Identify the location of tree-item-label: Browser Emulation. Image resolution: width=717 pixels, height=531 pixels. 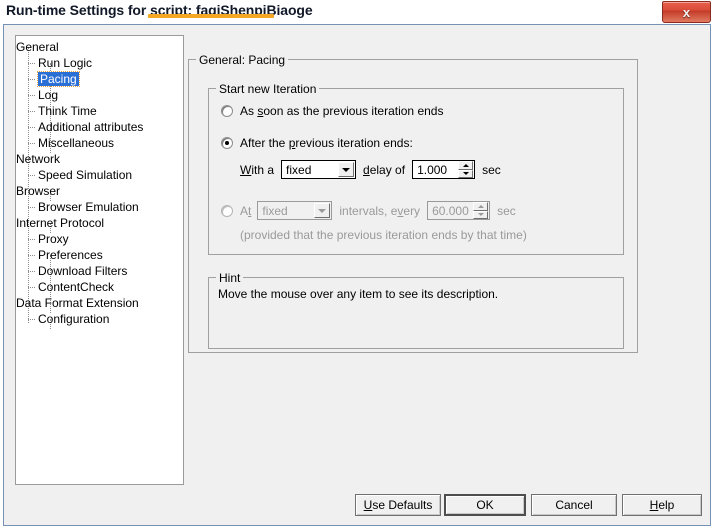
(88, 207).